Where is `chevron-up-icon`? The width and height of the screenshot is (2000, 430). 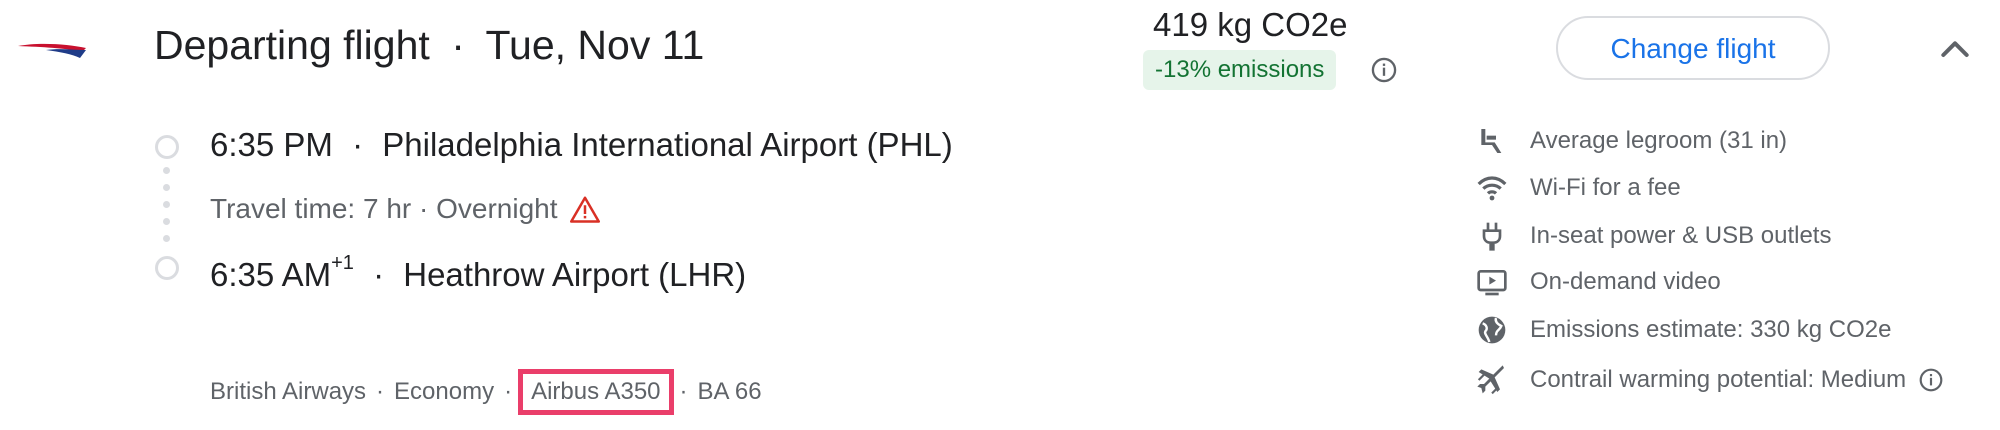 chevron-up-icon is located at coordinates (1955, 50).